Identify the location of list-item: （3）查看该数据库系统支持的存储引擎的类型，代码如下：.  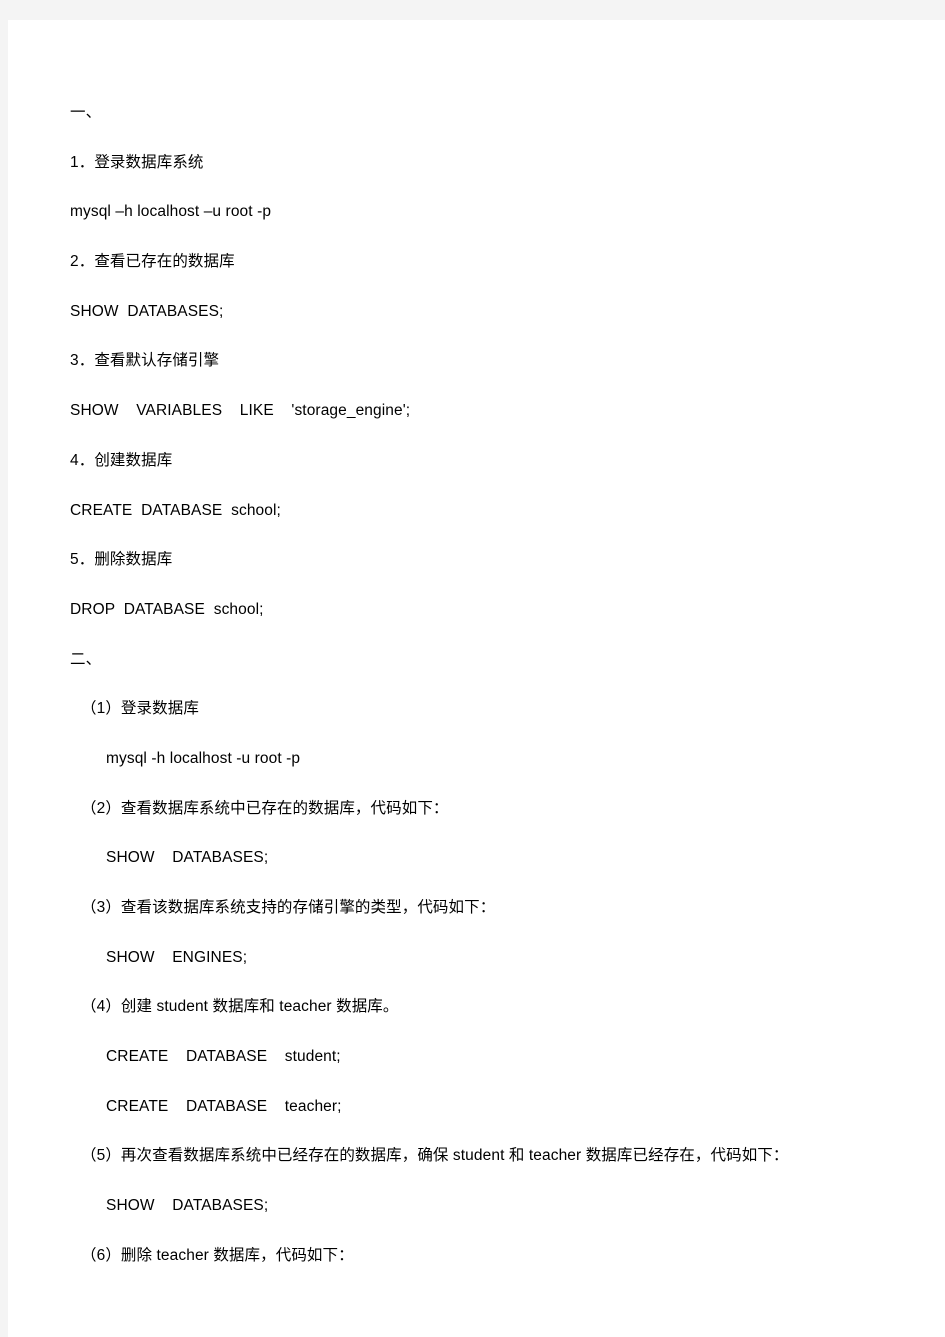
(483, 925).